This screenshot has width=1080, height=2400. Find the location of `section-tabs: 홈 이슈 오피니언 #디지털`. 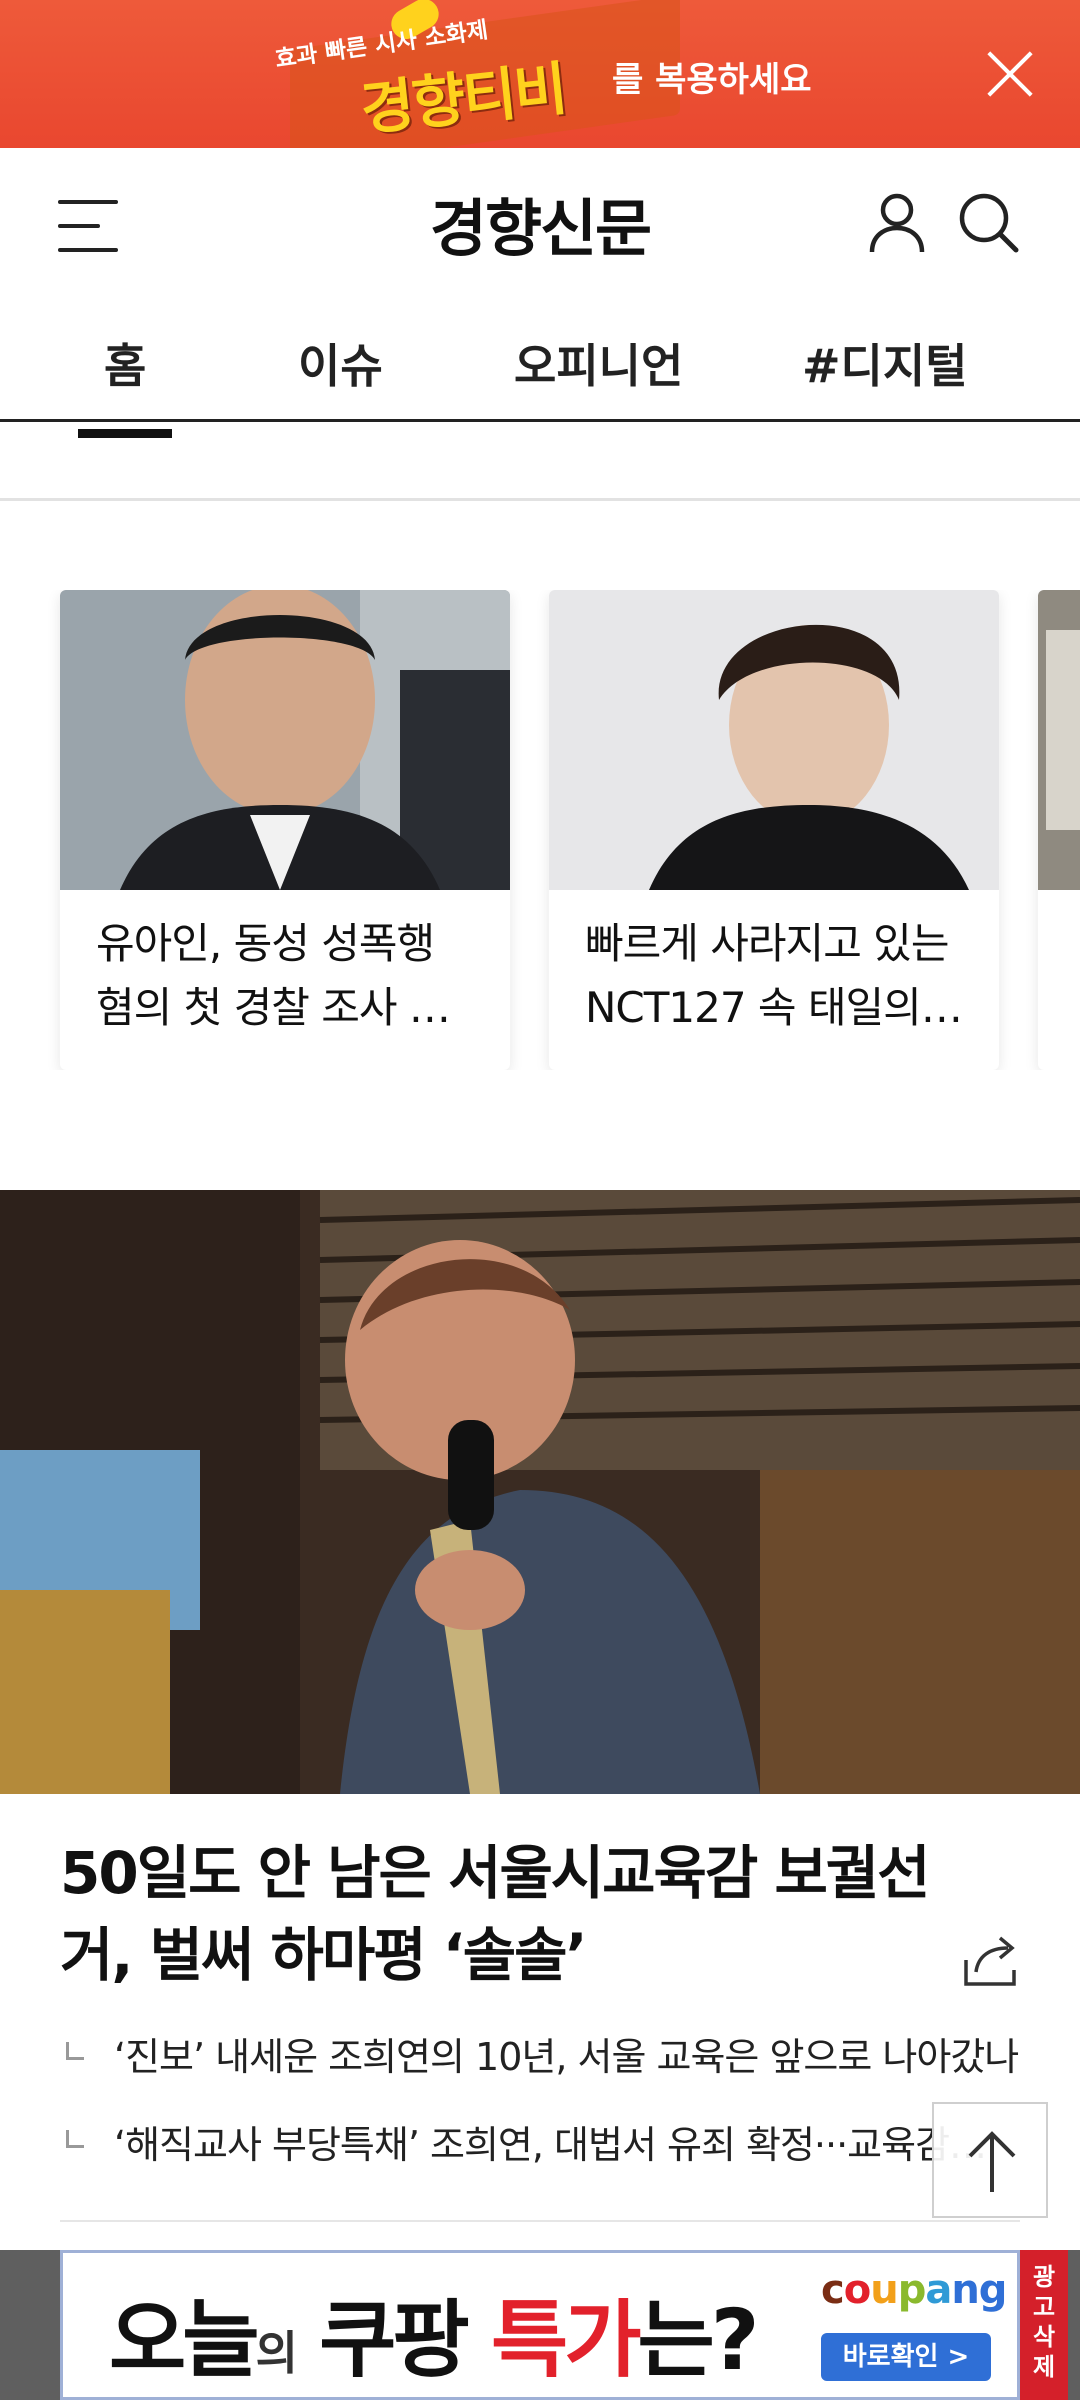

section-tabs: 홈 이슈 오피니언 #디지털 is located at coordinates (540, 369).